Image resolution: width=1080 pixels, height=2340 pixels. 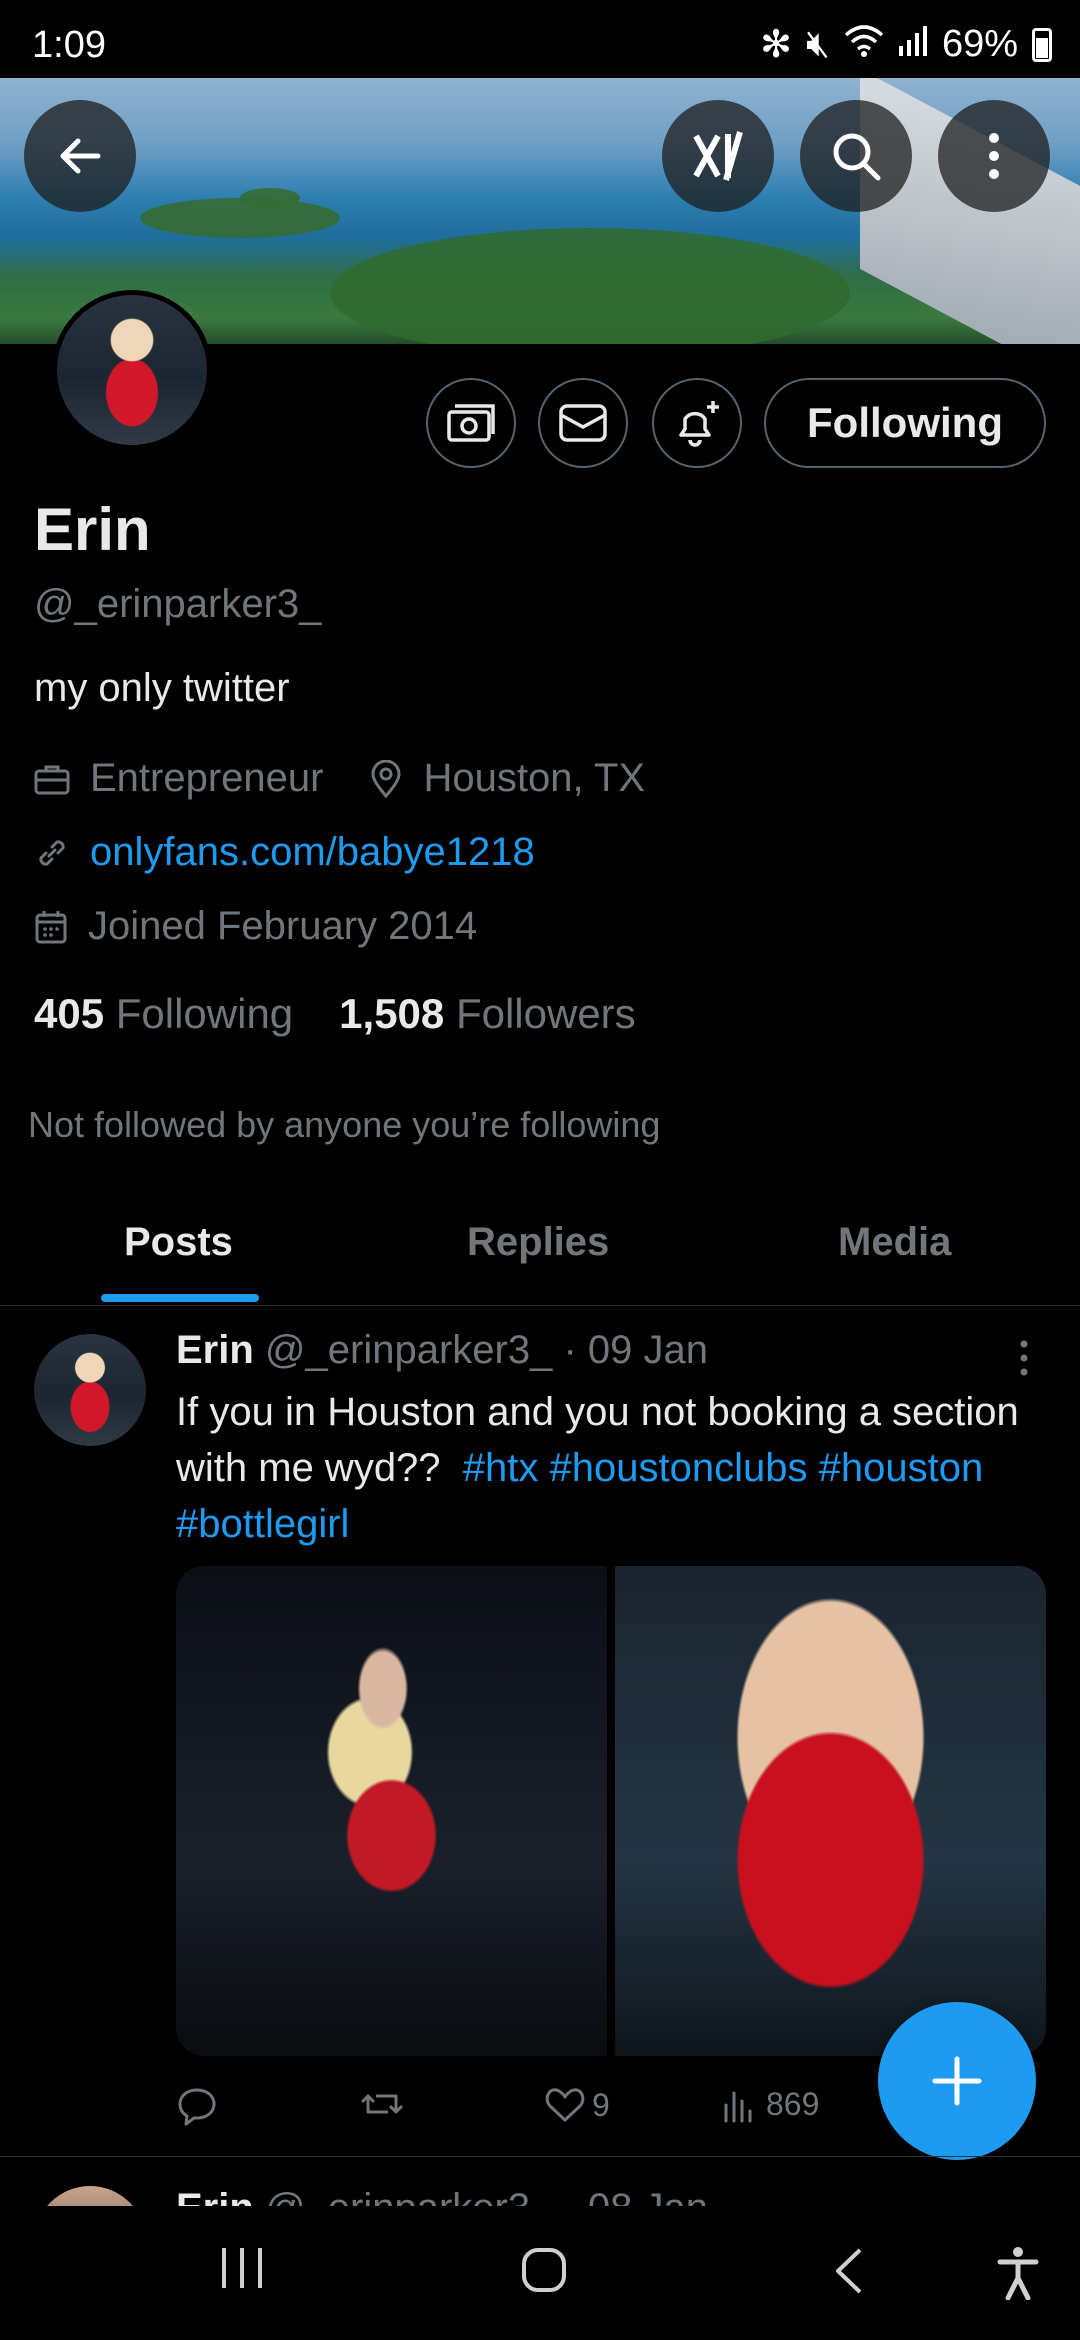 I want to click on like-count: 9, so click(x=601, y=2104).